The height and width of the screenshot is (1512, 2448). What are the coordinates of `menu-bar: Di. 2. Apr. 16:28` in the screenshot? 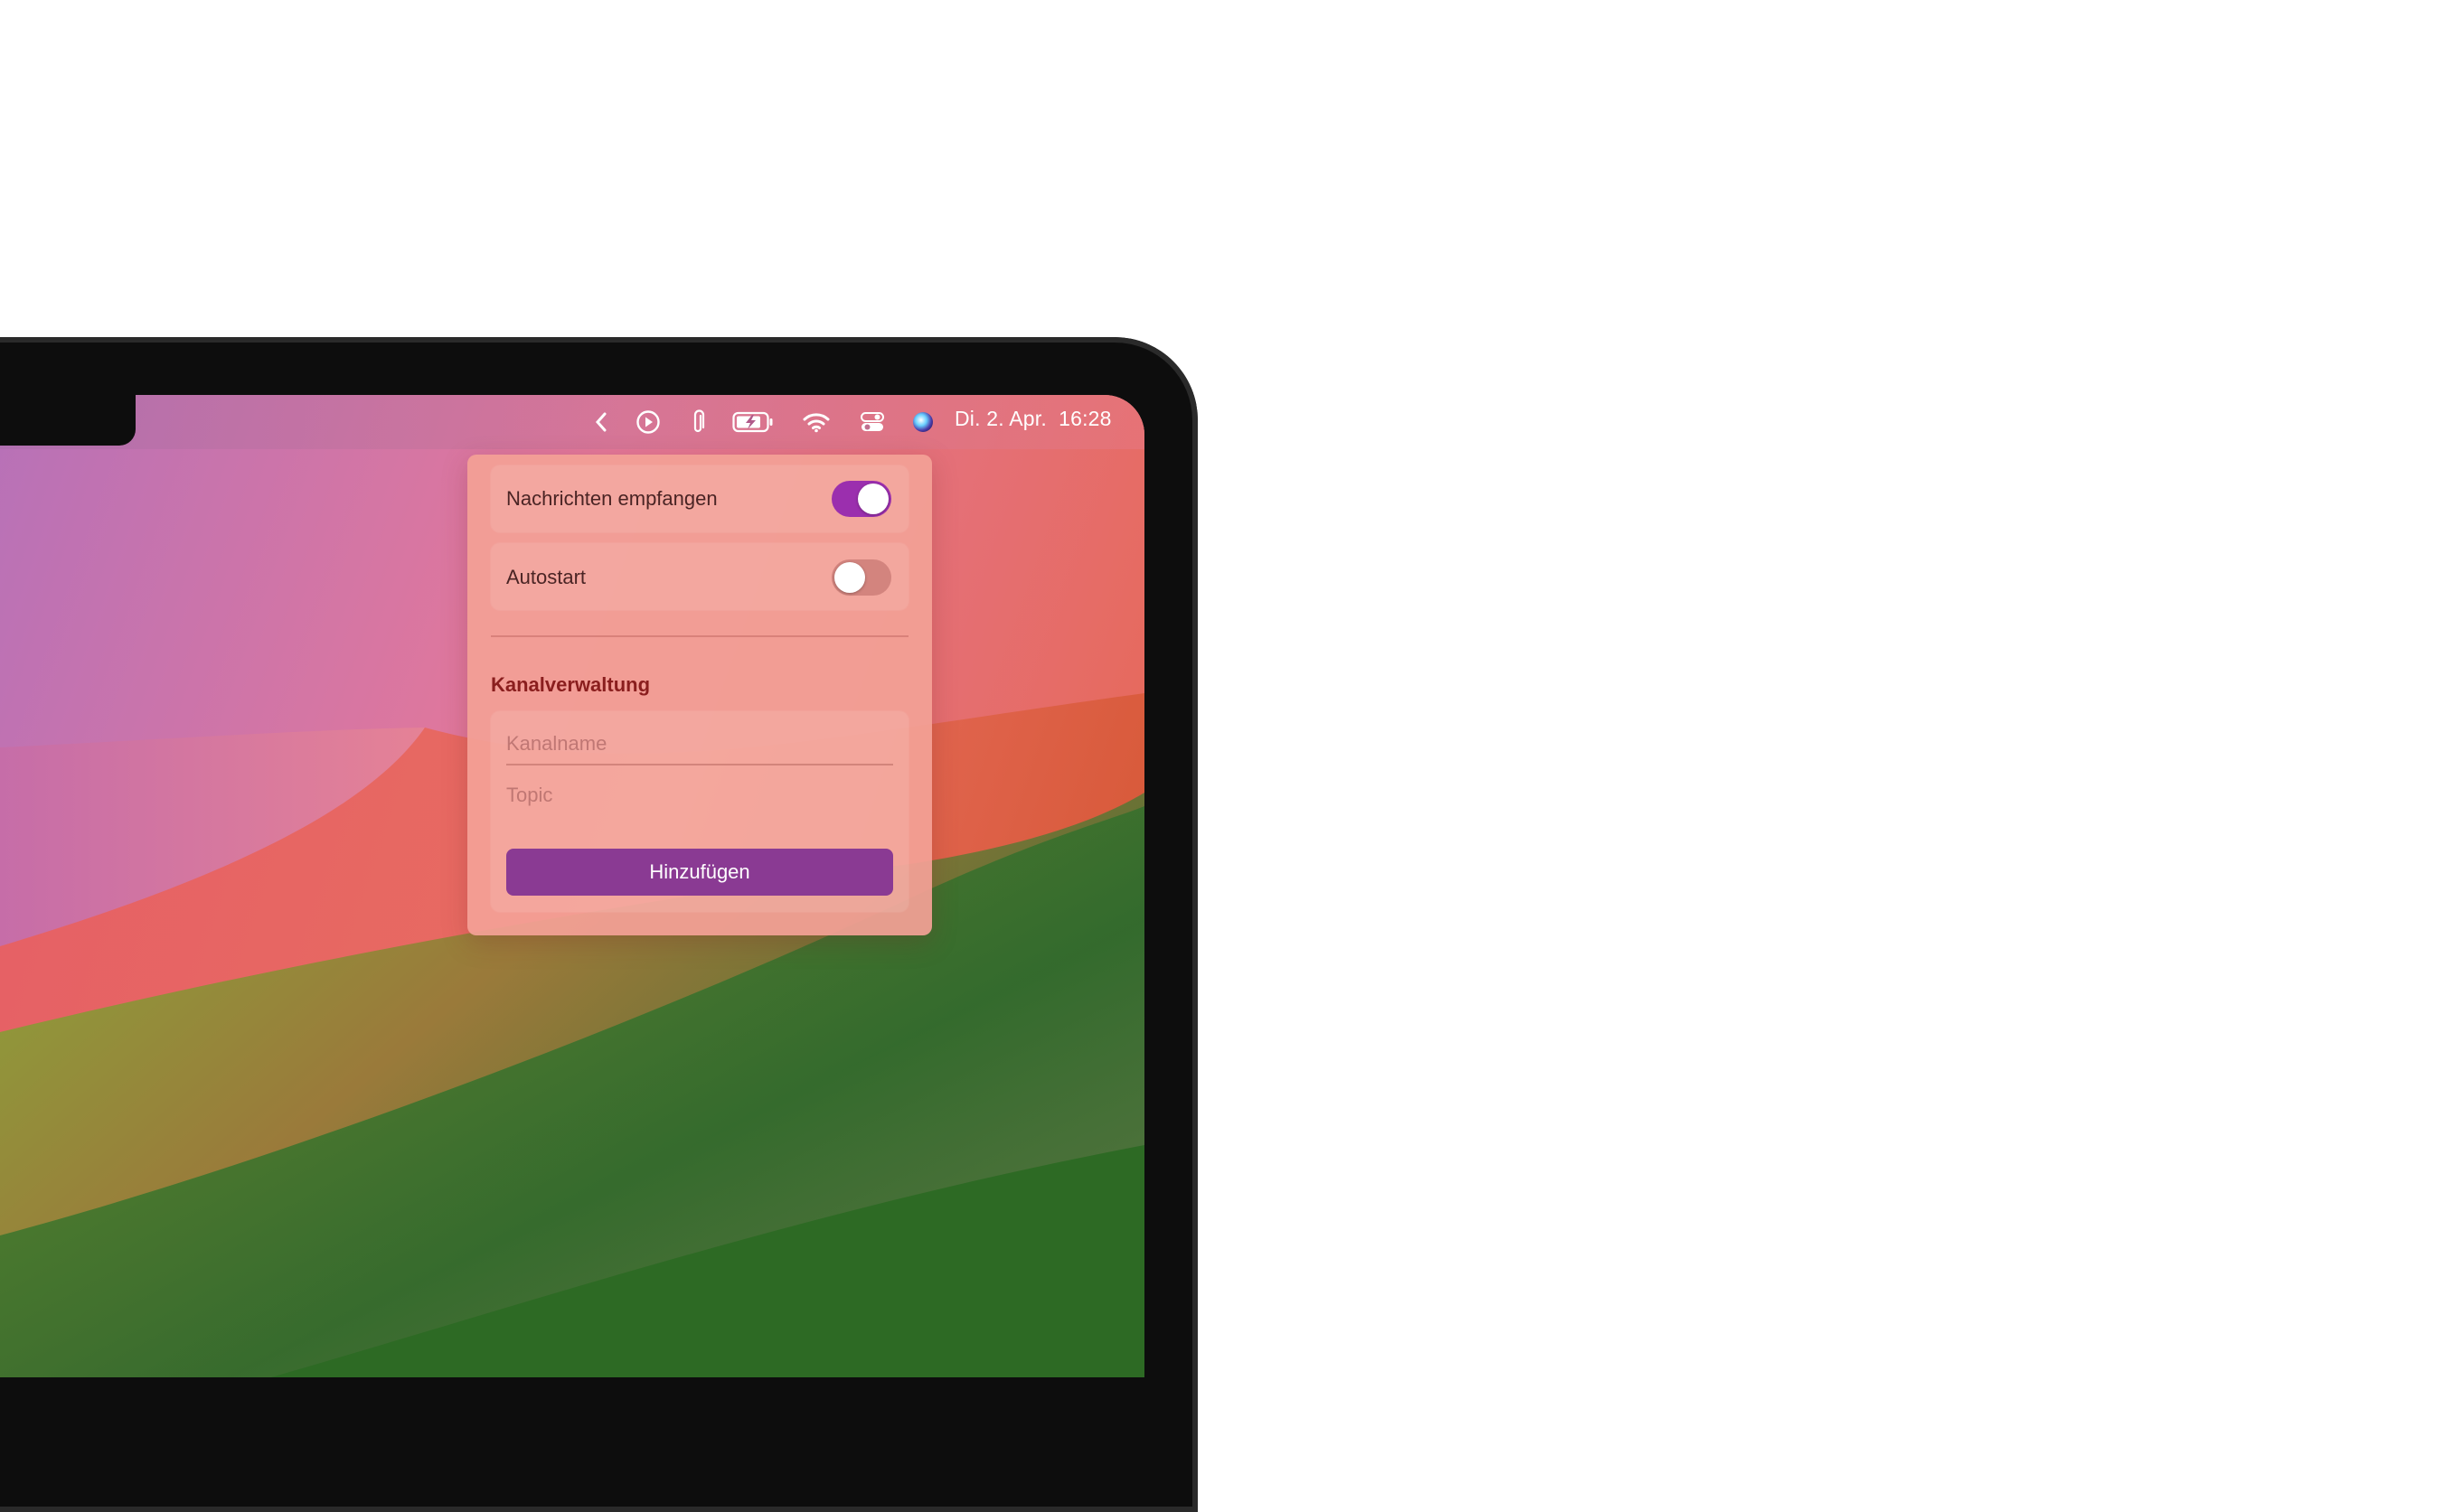 It's located at (572, 422).